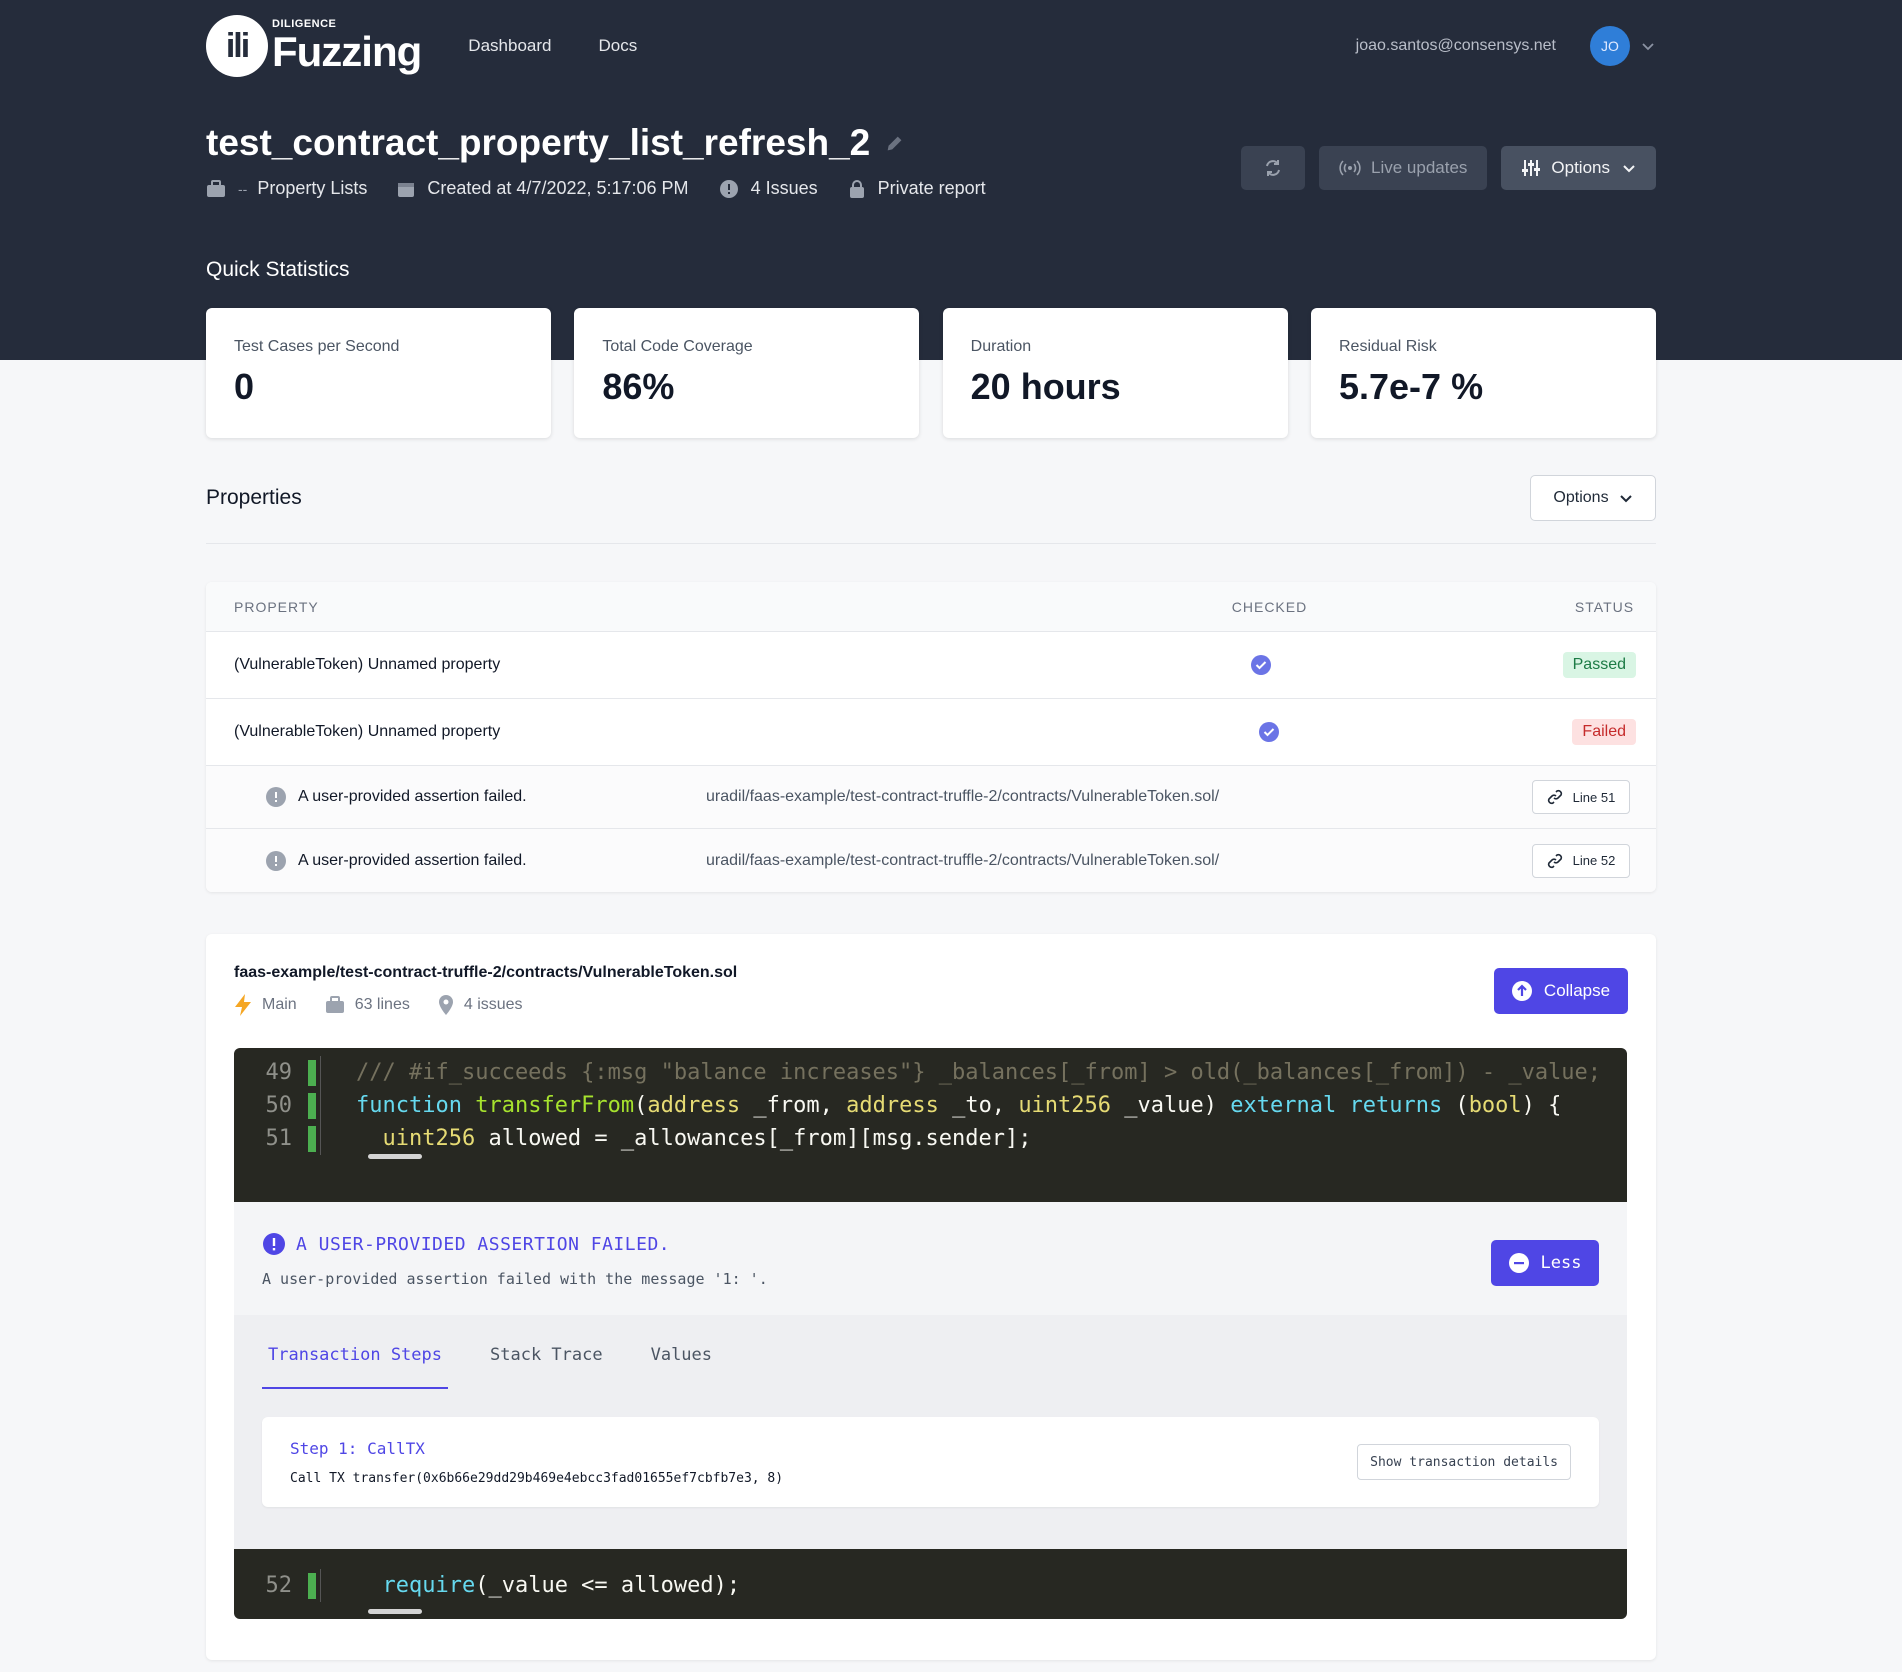 This screenshot has width=1902, height=1672. I want to click on line-number: 51, so click(279, 1138).